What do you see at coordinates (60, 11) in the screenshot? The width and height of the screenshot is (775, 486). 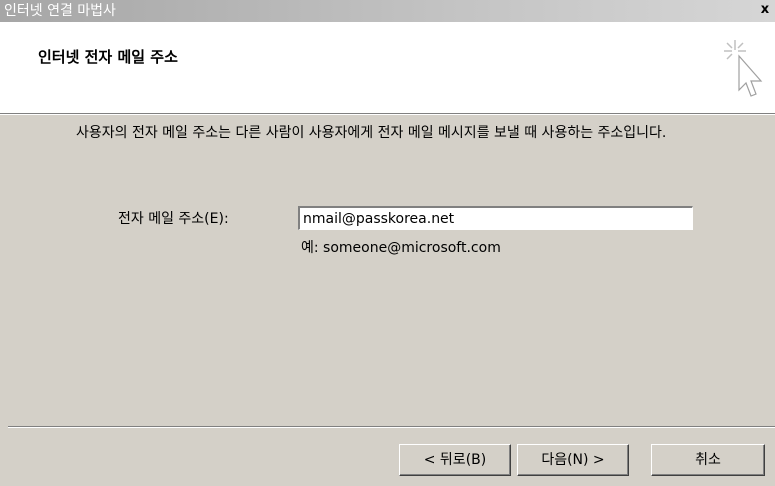 I see `window-title: 인터넷 연결 마법사` at bounding box center [60, 11].